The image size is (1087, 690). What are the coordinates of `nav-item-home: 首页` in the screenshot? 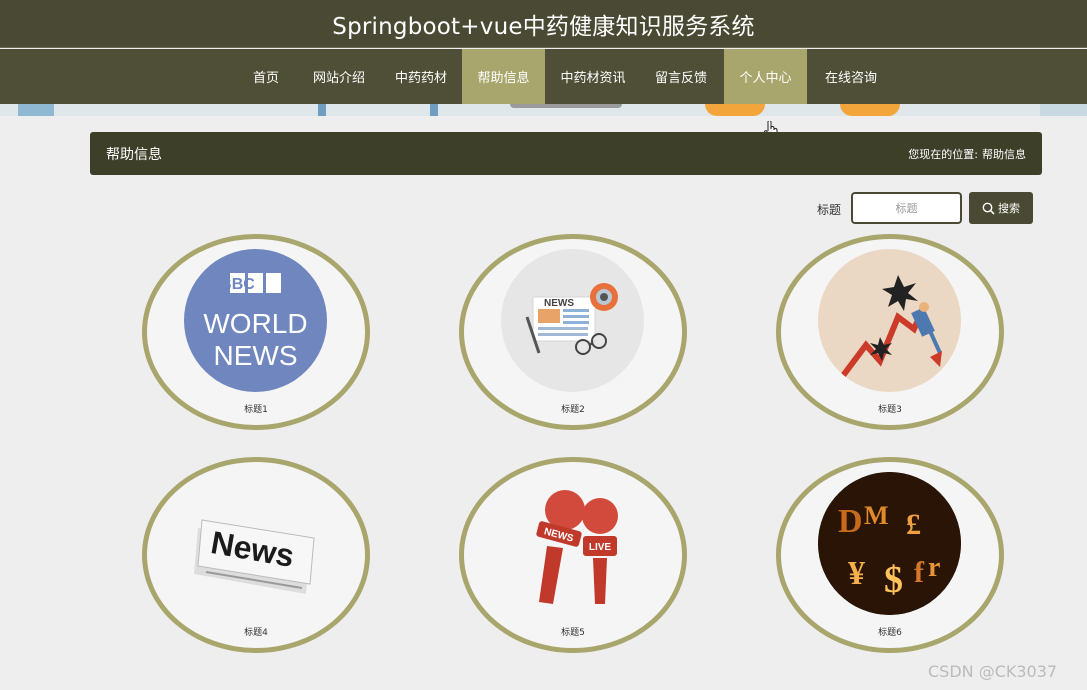 It's located at (266, 76).